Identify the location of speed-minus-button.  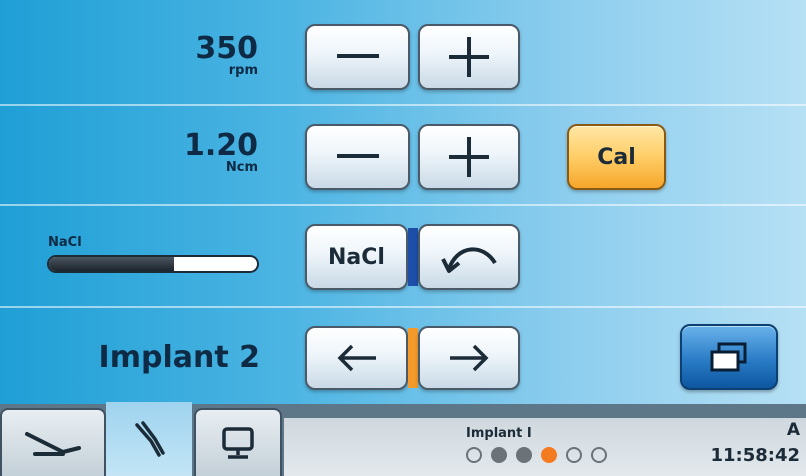
(357, 57).